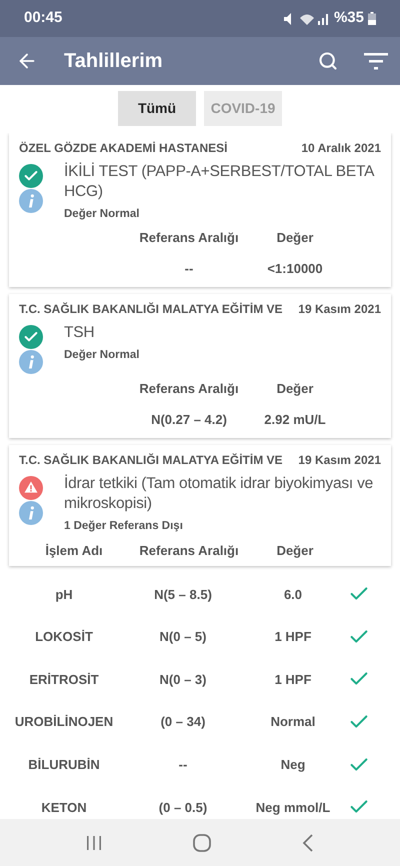 Image resolution: width=400 pixels, height=866 pixels. I want to click on back-nav-icon, so click(308, 843).